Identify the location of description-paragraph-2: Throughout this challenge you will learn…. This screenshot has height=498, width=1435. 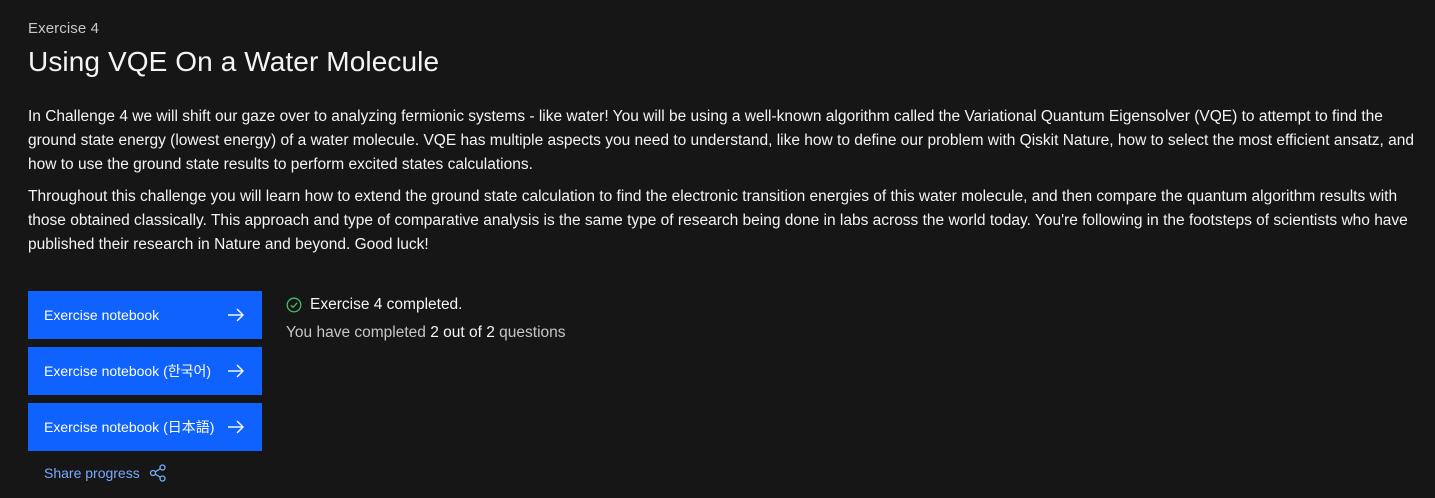
(718, 220).